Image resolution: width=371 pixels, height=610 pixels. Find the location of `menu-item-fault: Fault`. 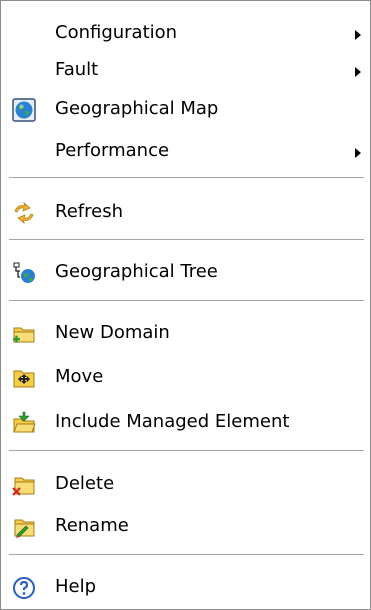

menu-item-fault: Fault is located at coordinates (185, 70).